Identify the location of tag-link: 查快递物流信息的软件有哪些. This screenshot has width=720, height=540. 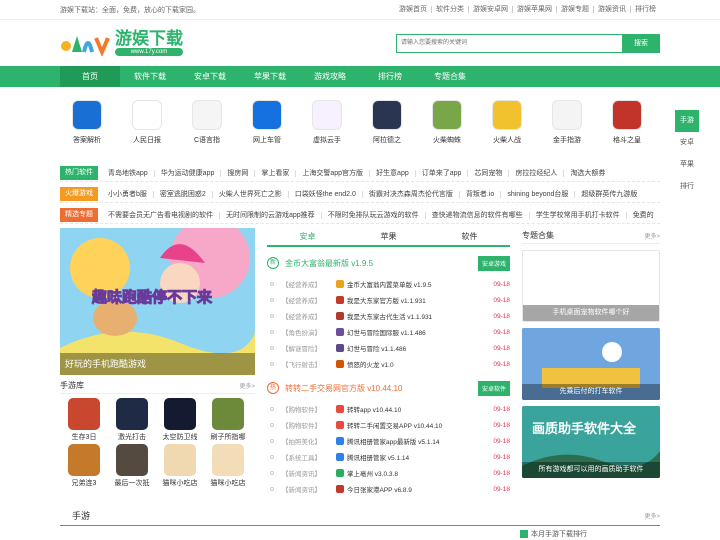
(476, 215).